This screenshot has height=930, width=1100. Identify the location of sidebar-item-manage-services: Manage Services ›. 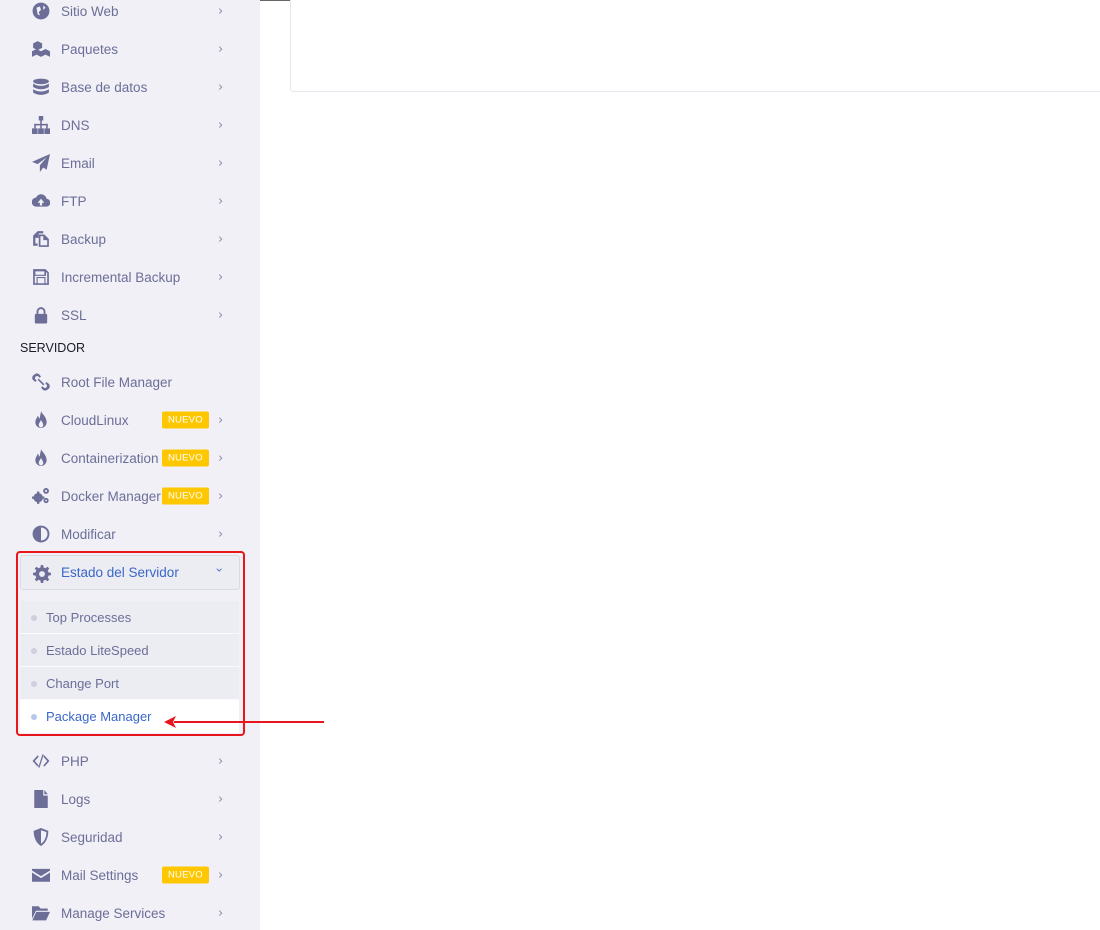
(130, 912).